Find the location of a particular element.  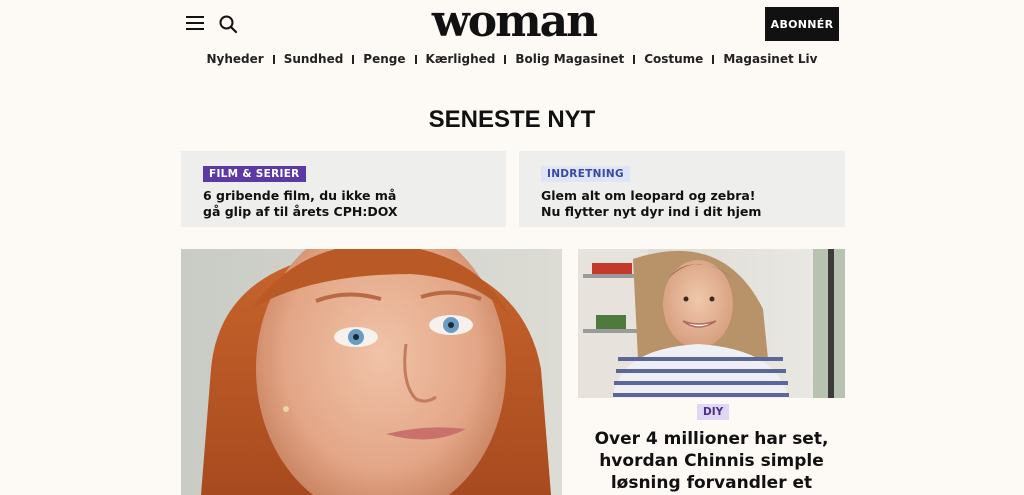

article-title-line: 6 gribende film, du ikke må is located at coordinates (300, 195).